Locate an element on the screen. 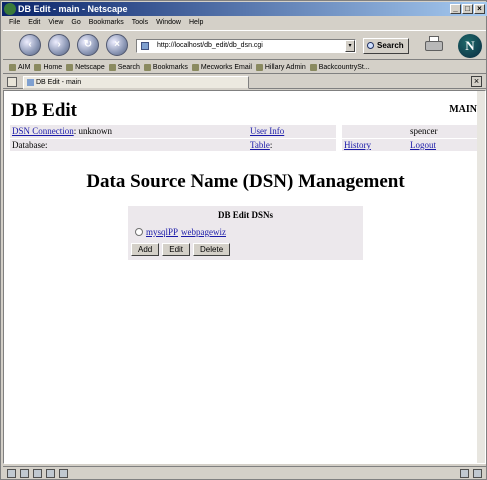  dsn-connection-link: DSN Connection is located at coordinates (43, 131).